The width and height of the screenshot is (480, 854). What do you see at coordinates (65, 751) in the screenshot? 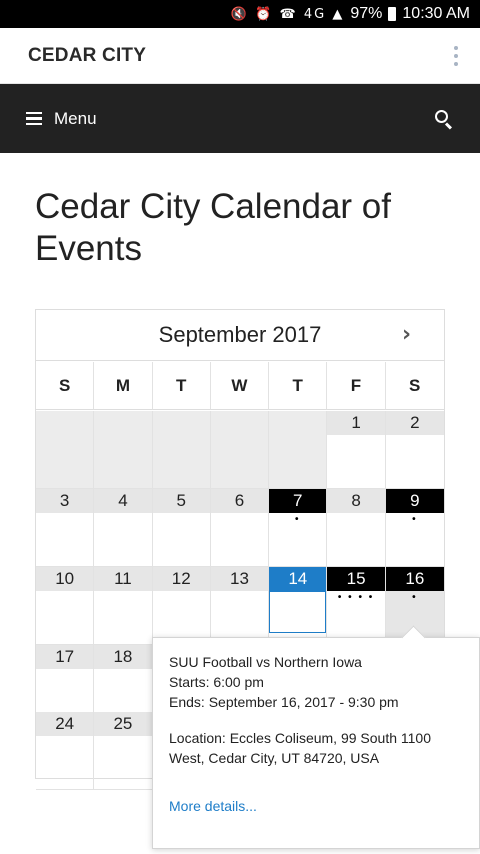
I see `calendar-day: 24` at bounding box center [65, 751].